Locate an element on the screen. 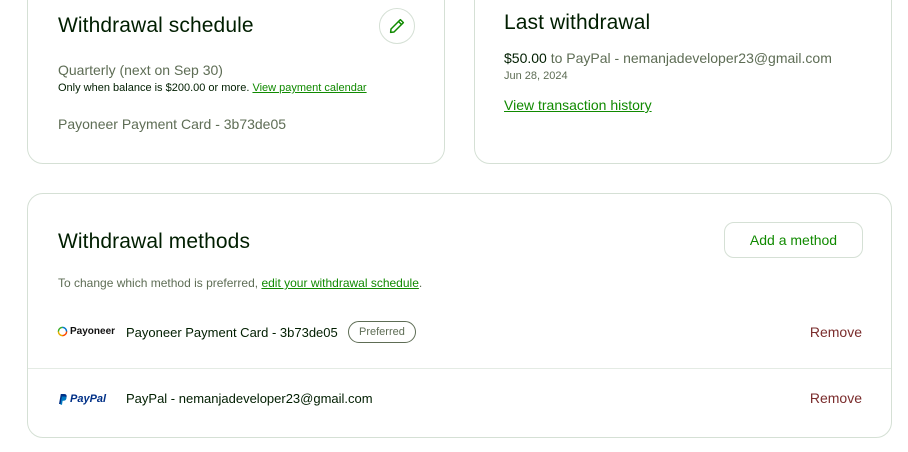  payoneer-logo: Payoneer is located at coordinates (86, 331).